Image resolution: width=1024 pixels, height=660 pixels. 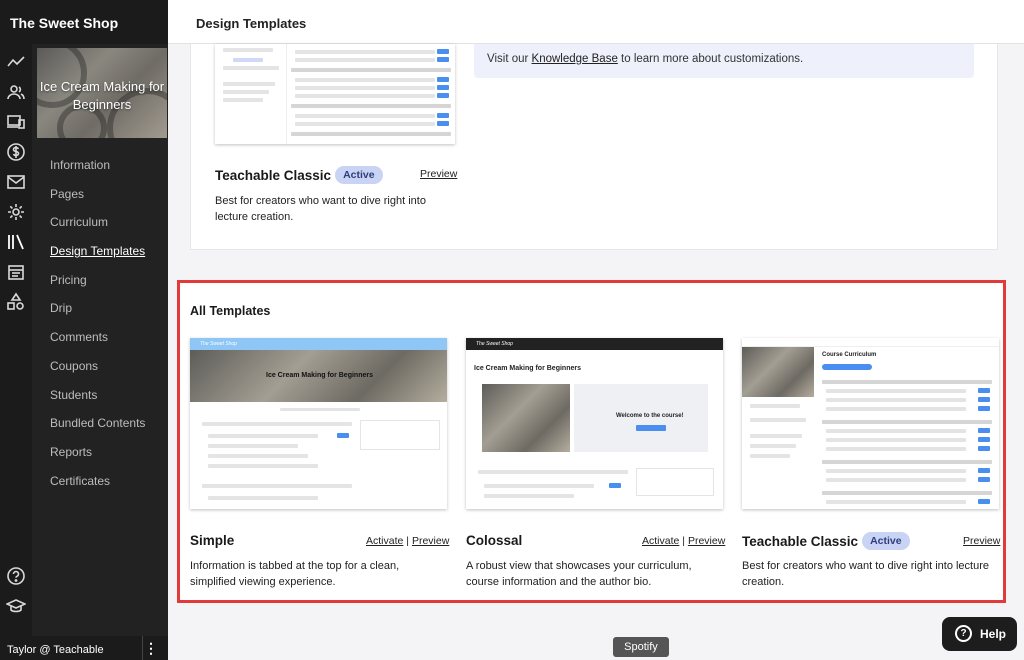 What do you see at coordinates (97, 373) in the screenshot?
I see `sidebar-item-coupons: Coupons` at bounding box center [97, 373].